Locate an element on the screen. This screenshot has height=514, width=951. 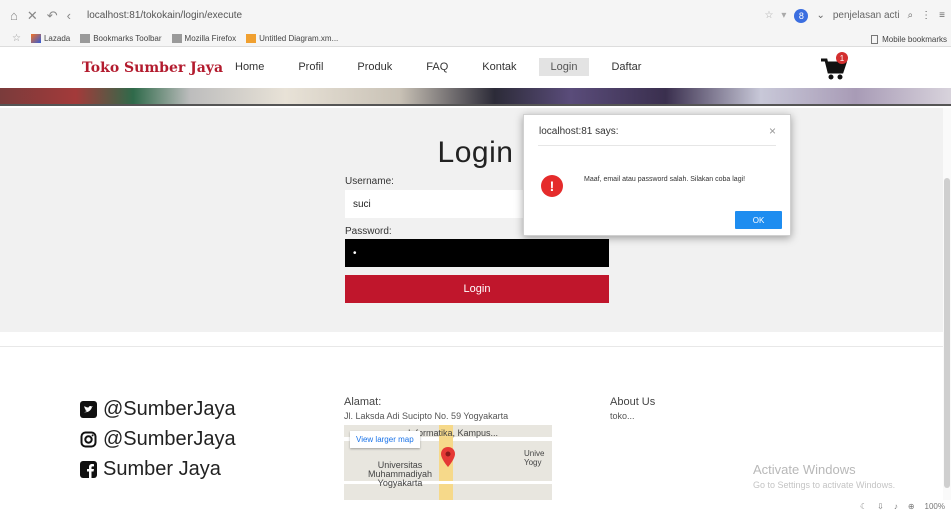
mobile-icon is located at coordinates (875, 39).